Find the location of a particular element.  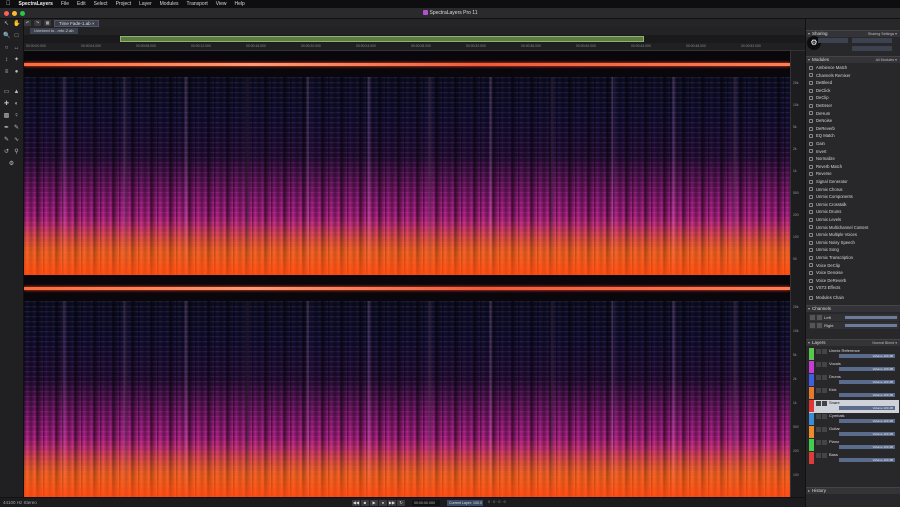

eraser-tool-icon: ▭ is located at coordinates (6, 92).